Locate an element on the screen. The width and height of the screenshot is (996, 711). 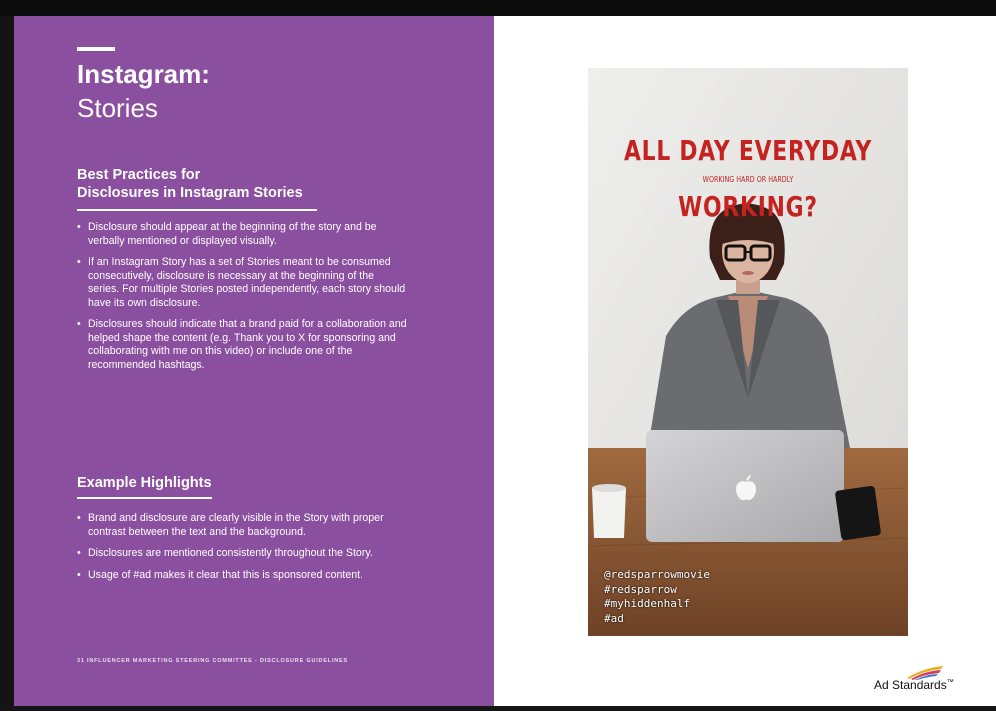
brand-name: Ad Standards™ is located at coordinates (914, 685).